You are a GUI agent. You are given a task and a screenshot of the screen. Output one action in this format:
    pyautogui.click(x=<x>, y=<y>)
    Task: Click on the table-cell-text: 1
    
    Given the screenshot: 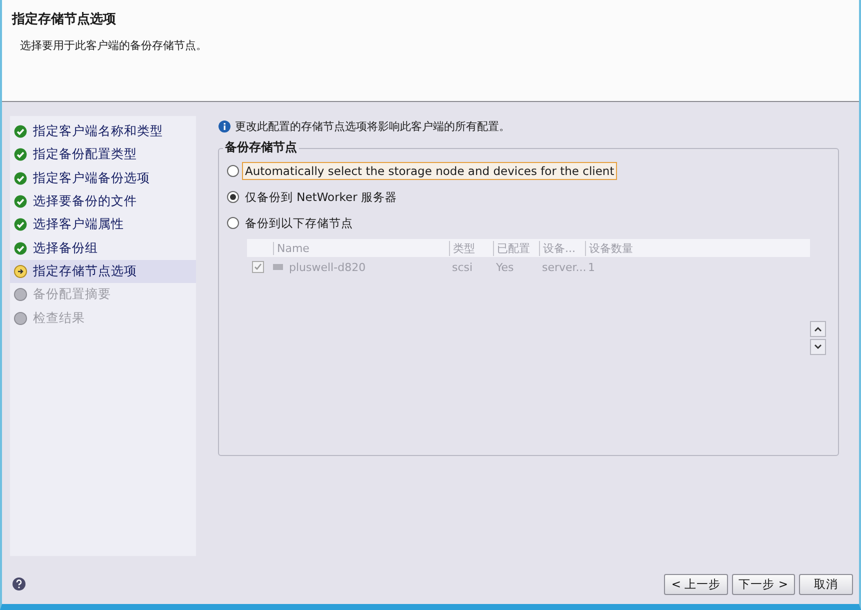 What is the action you would take?
    pyautogui.click(x=591, y=267)
    